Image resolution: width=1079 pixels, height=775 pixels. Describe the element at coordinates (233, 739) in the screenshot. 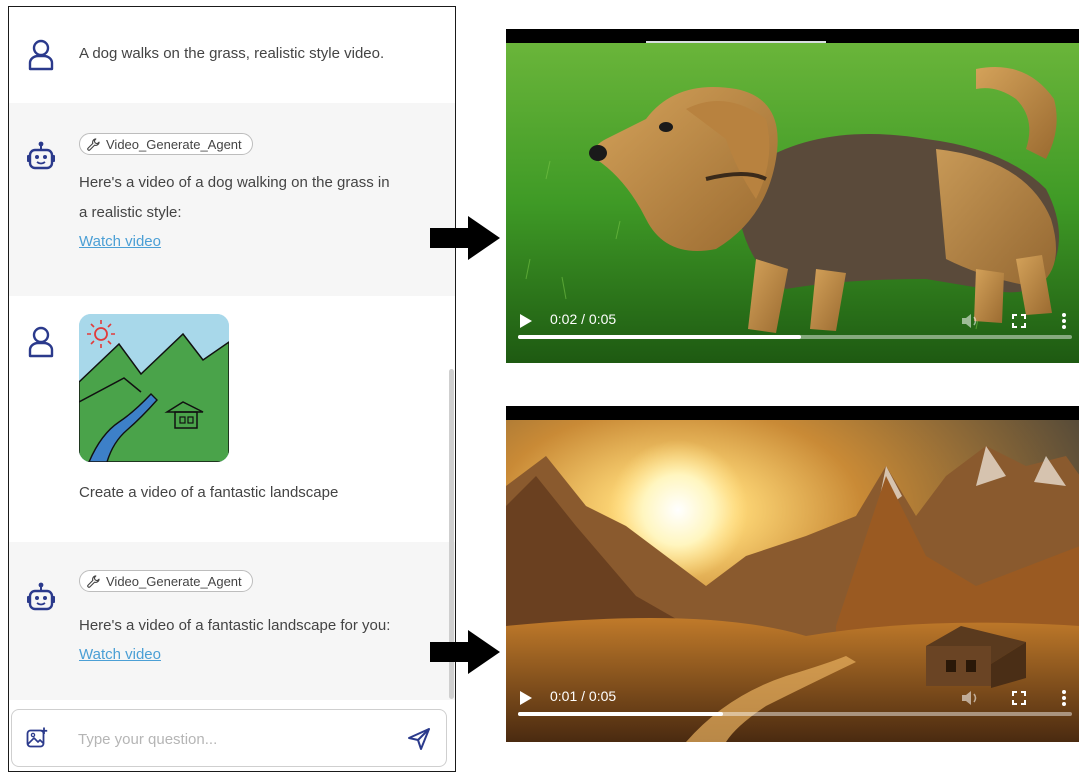

I see `question-input` at that location.